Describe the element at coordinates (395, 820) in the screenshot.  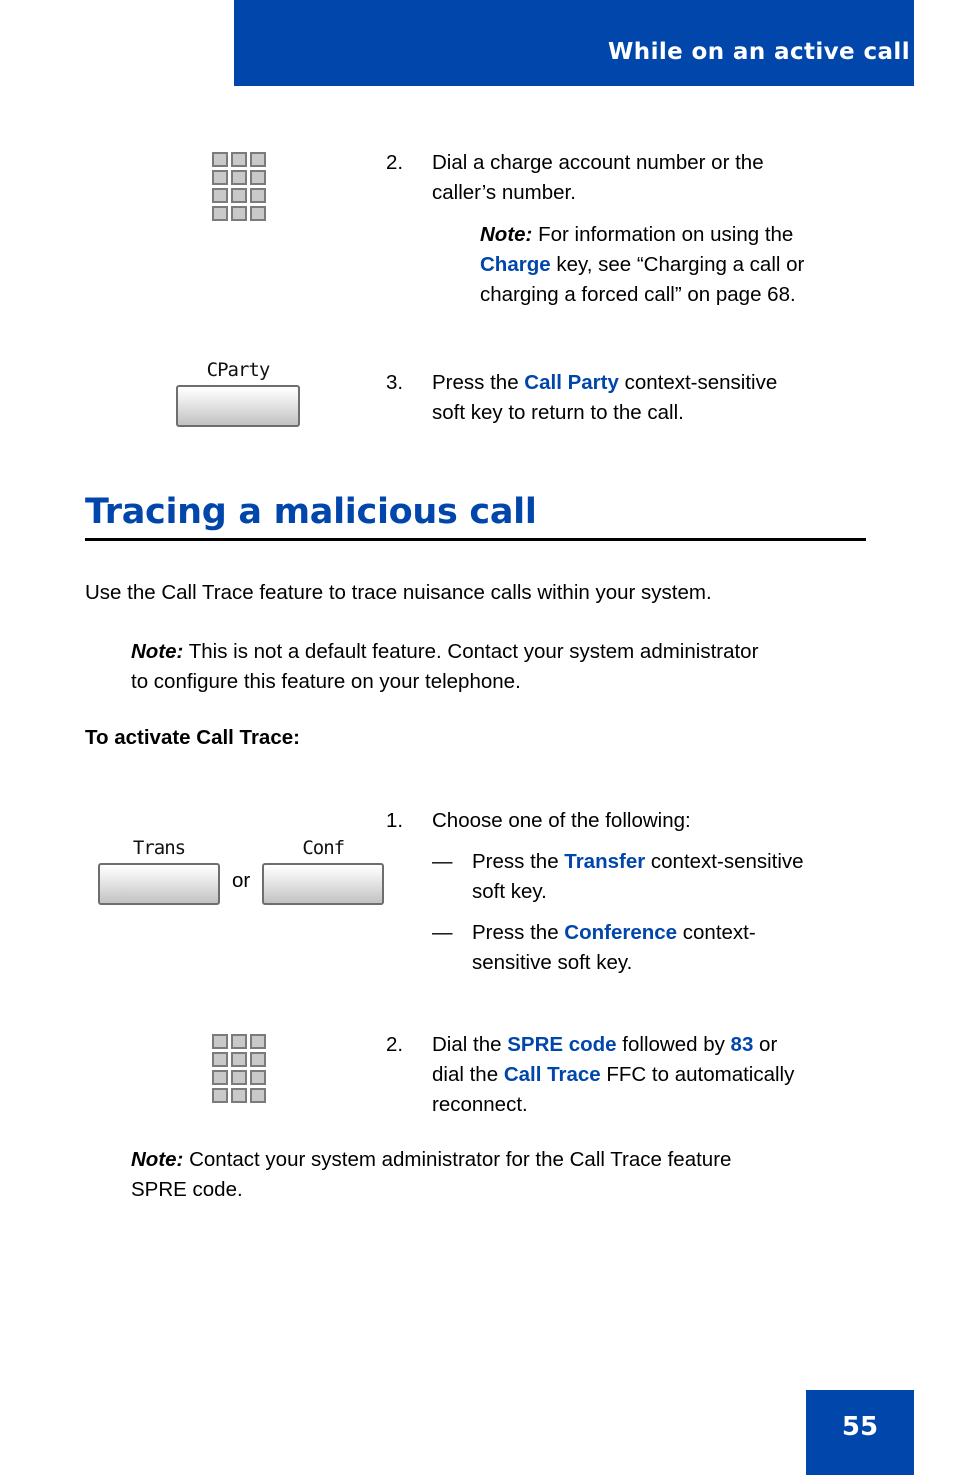
I see `step-number: 1.` at that location.